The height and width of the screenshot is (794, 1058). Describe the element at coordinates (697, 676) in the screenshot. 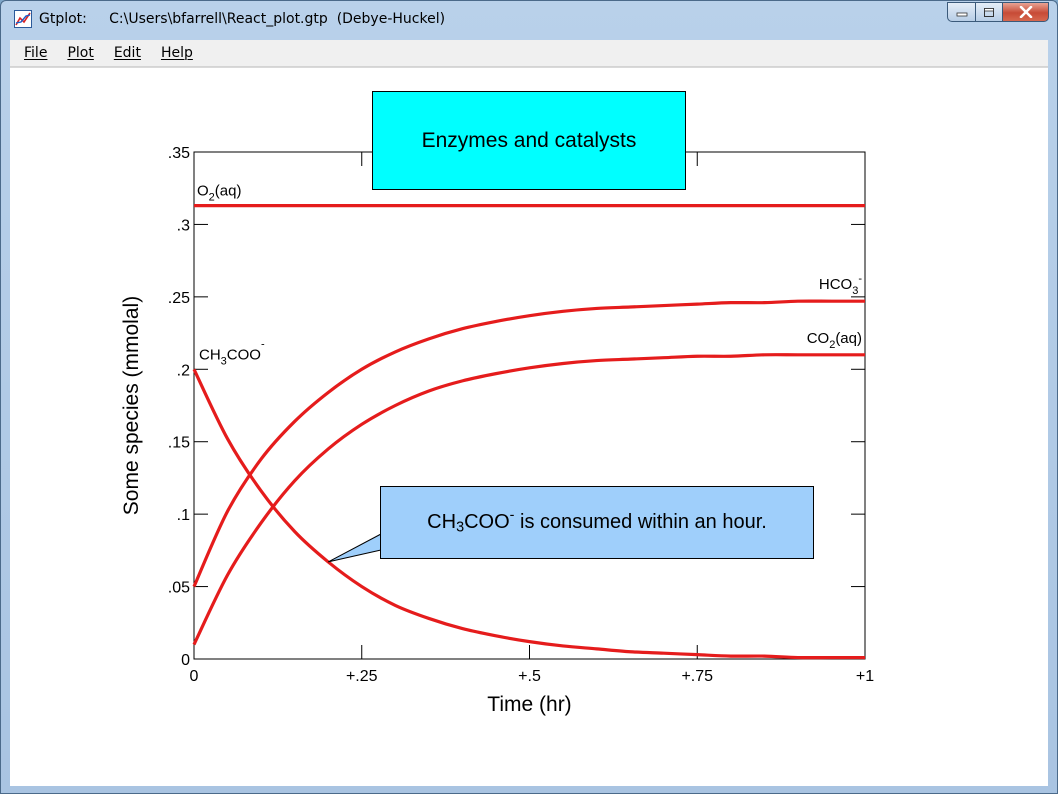

I see `x-tick-label: +.75` at that location.